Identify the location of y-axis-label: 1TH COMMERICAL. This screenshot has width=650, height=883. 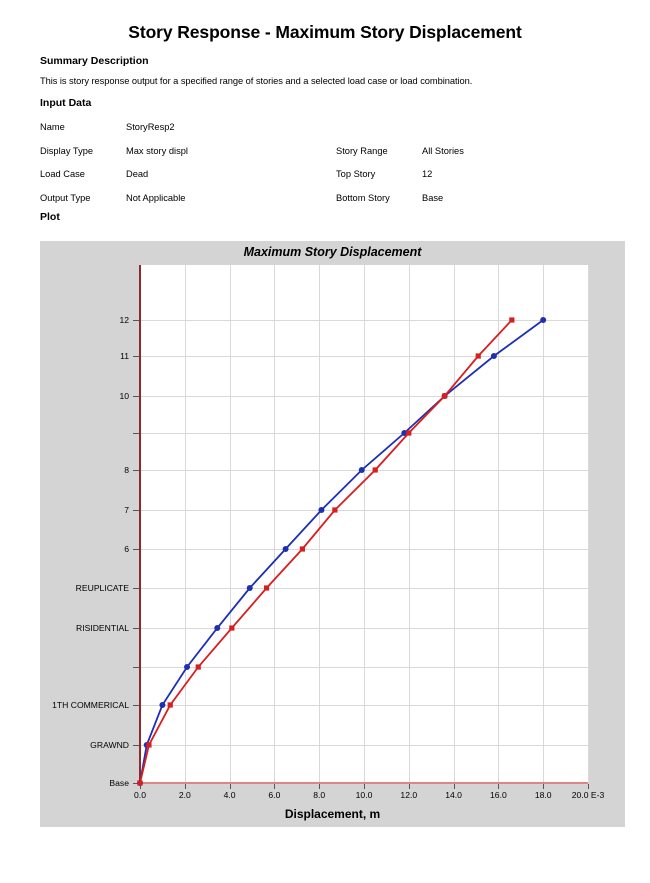
(90, 704).